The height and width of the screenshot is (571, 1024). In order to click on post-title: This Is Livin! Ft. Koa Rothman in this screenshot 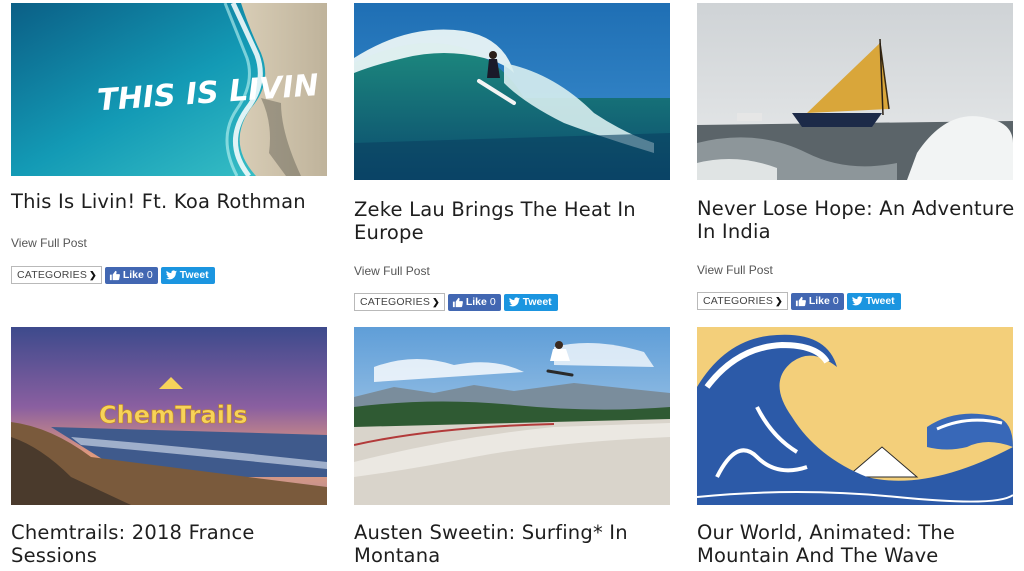, I will do `click(171, 201)`.